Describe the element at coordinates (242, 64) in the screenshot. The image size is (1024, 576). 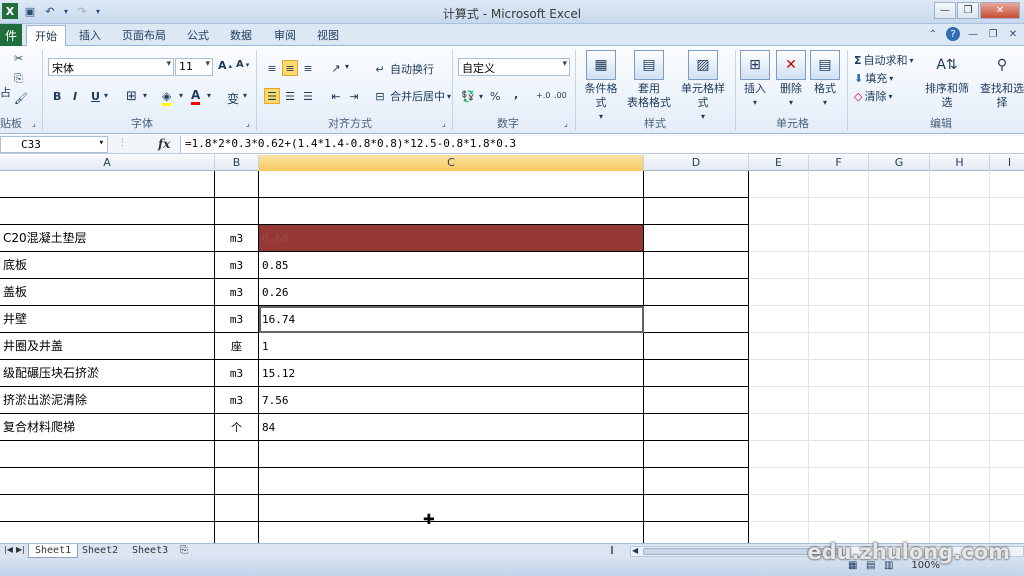
I see `shrink-font-icon: A ▾` at that location.